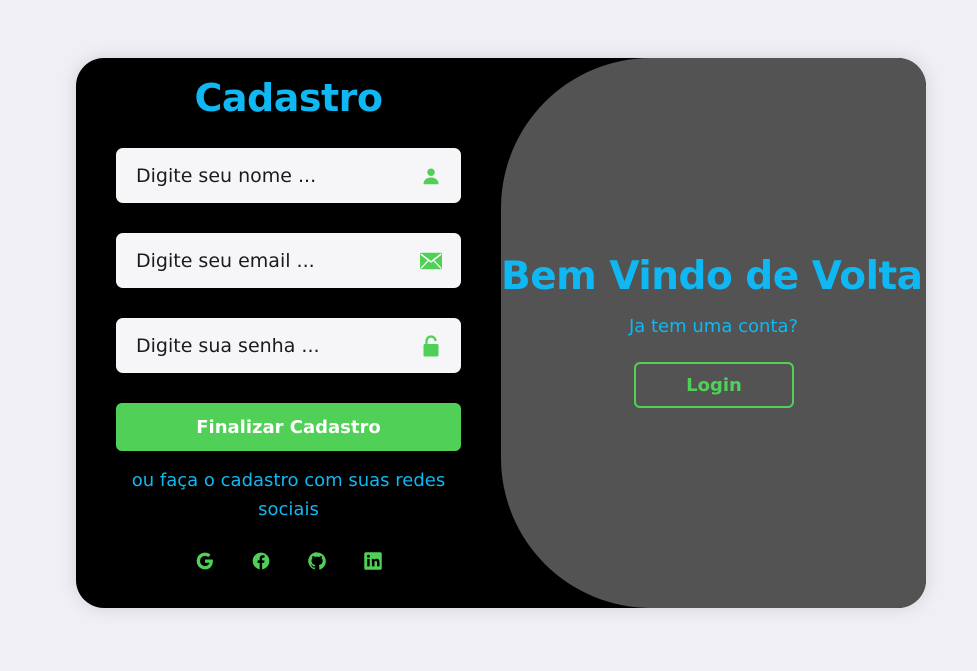 This screenshot has width=977, height=671. I want to click on name-input, so click(288, 175).